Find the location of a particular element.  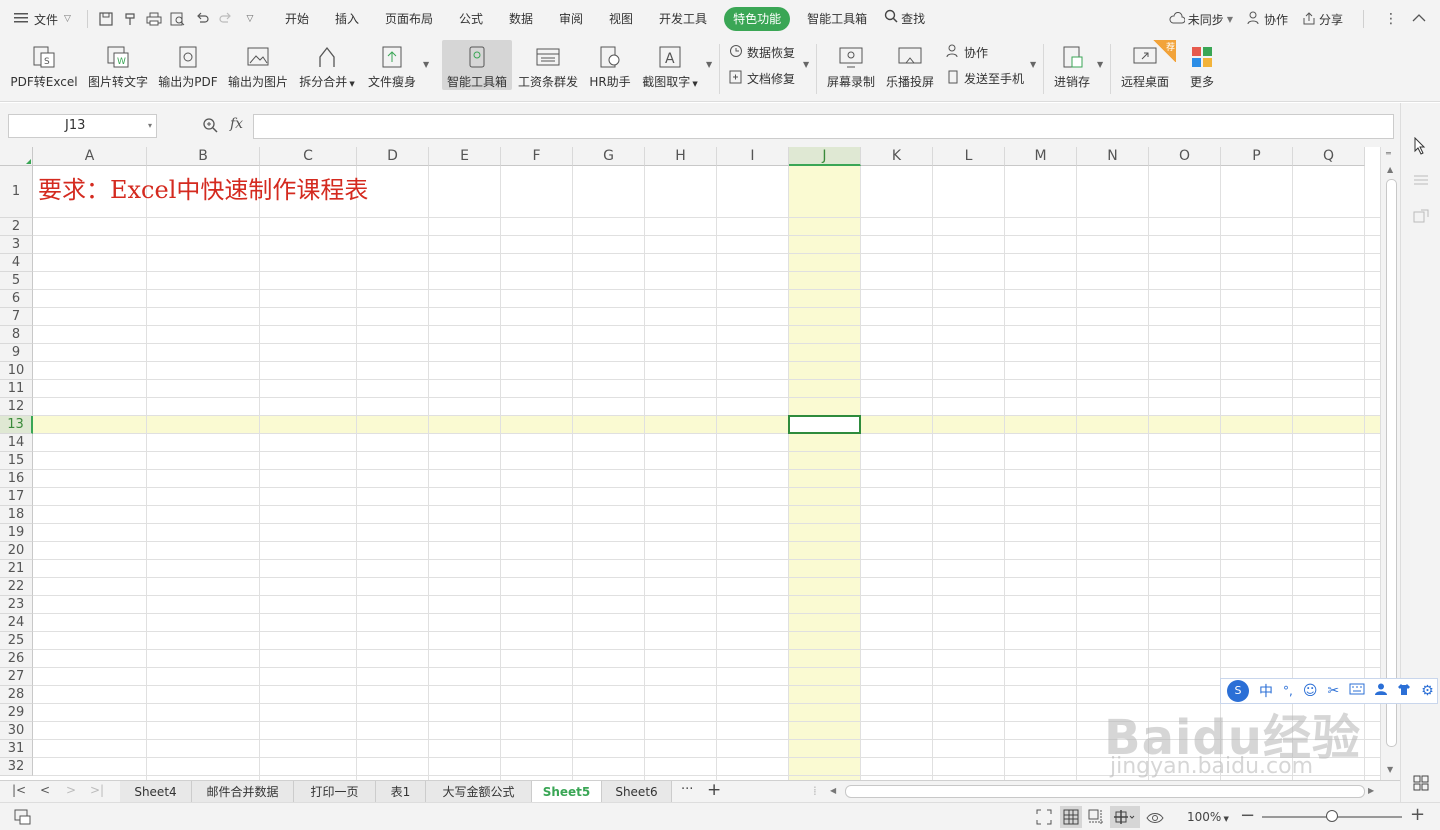

column-header-k: K is located at coordinates (897, 156).